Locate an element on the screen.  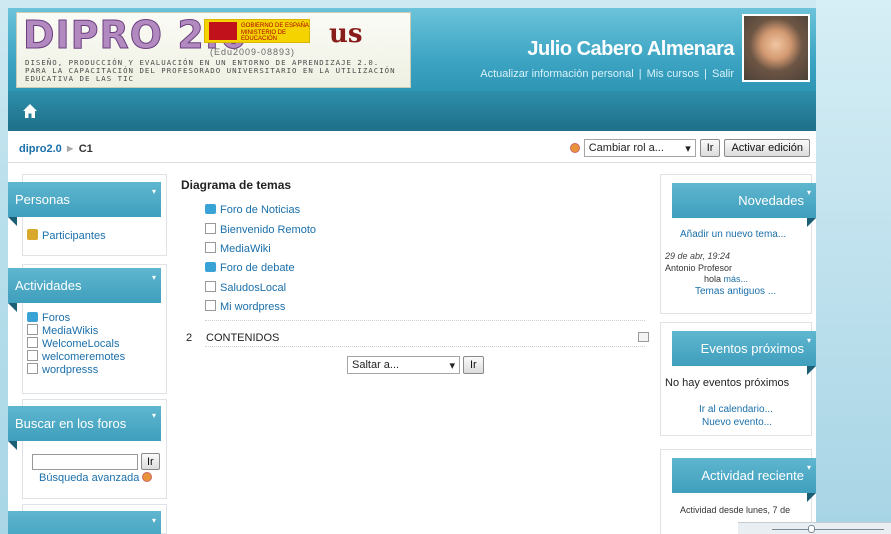
activity-item: WelcomeLocals is located at coordinates (76, 343).